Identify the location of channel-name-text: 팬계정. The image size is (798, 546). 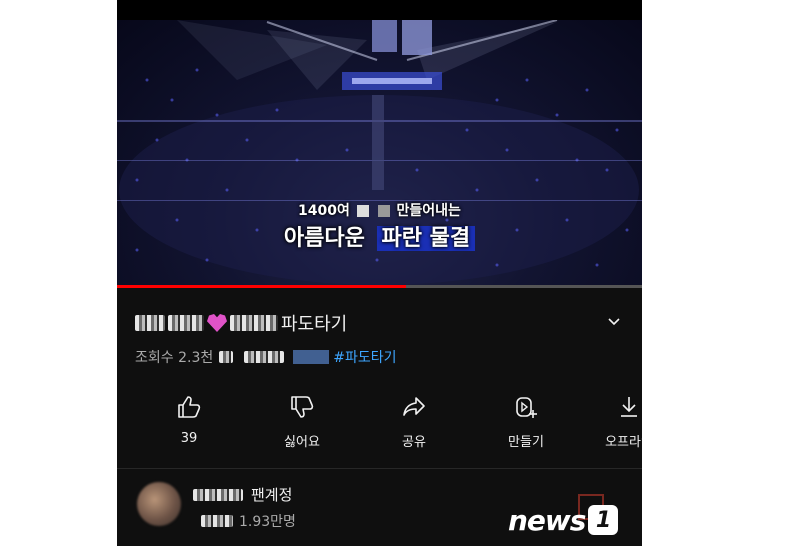
(272, 495).